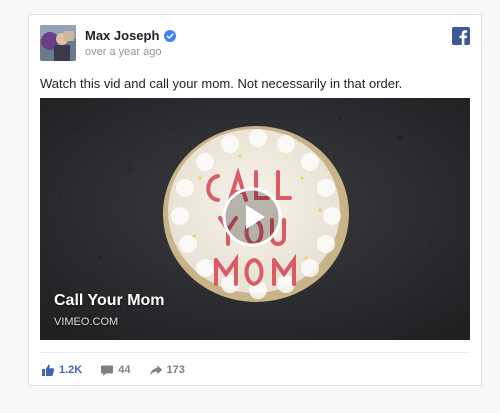 This screenshot has height=413, width=500. Describe the element at coordinates (107, 370) in the screenshot. I see `comment-icon` at that location.